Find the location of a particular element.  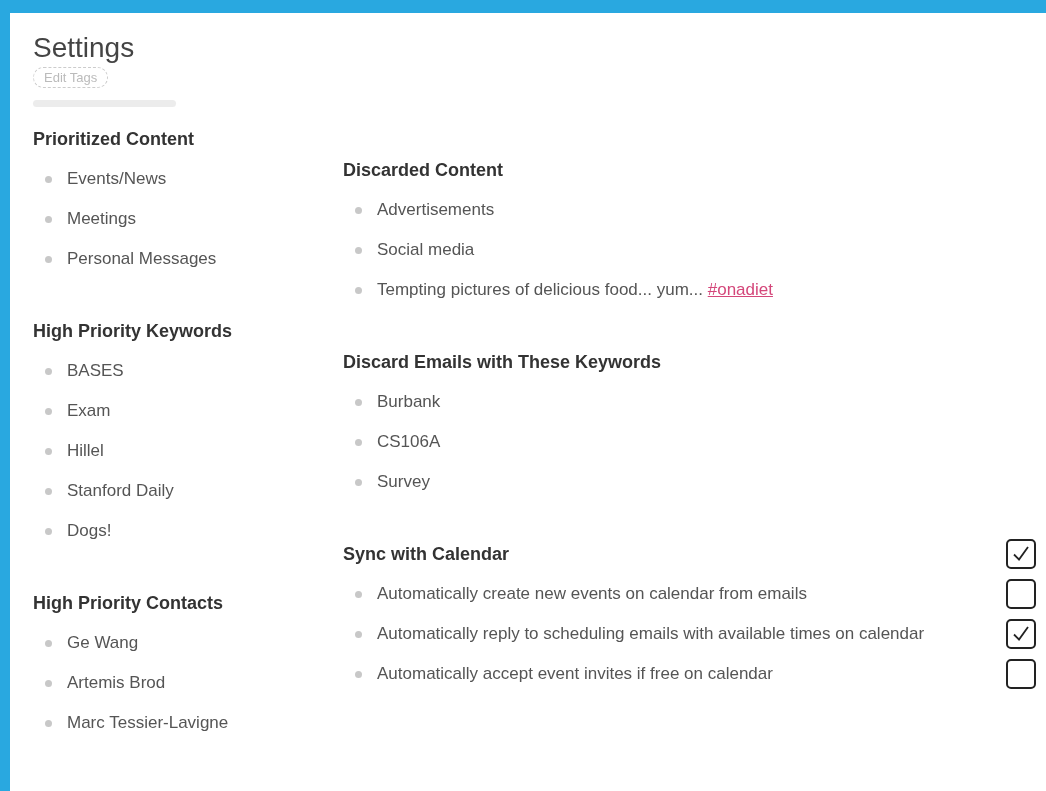

list-item-text: Personal Messages is located at coordinates (142, 259).